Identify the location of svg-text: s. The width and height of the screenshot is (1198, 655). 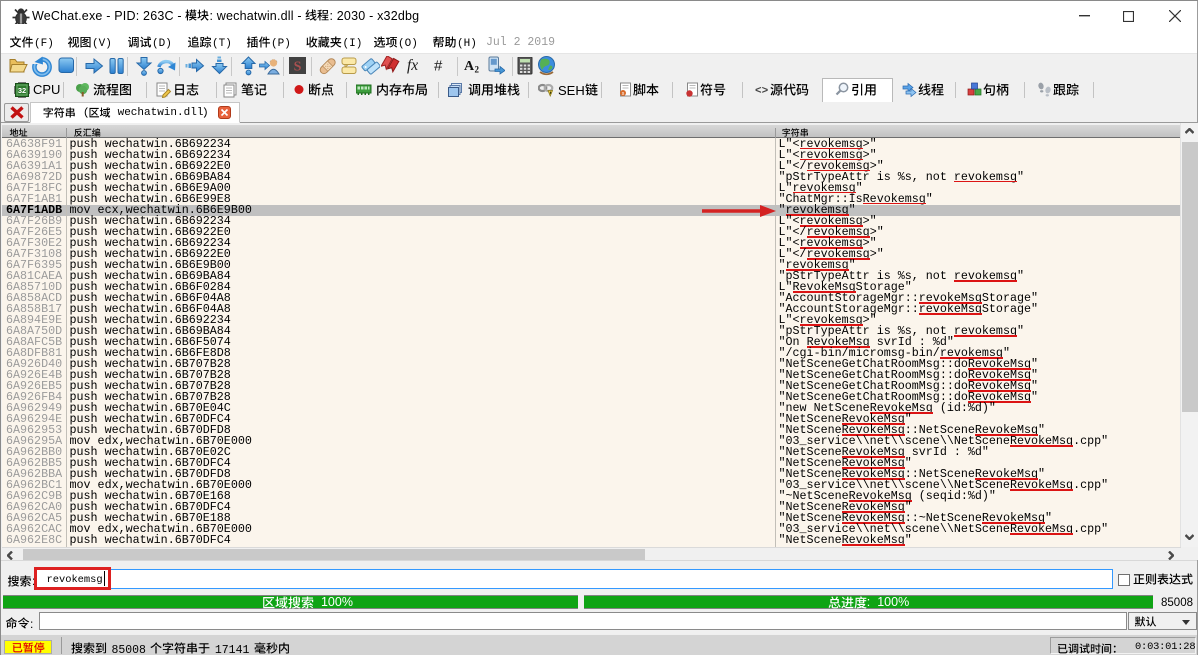
(623, 94).